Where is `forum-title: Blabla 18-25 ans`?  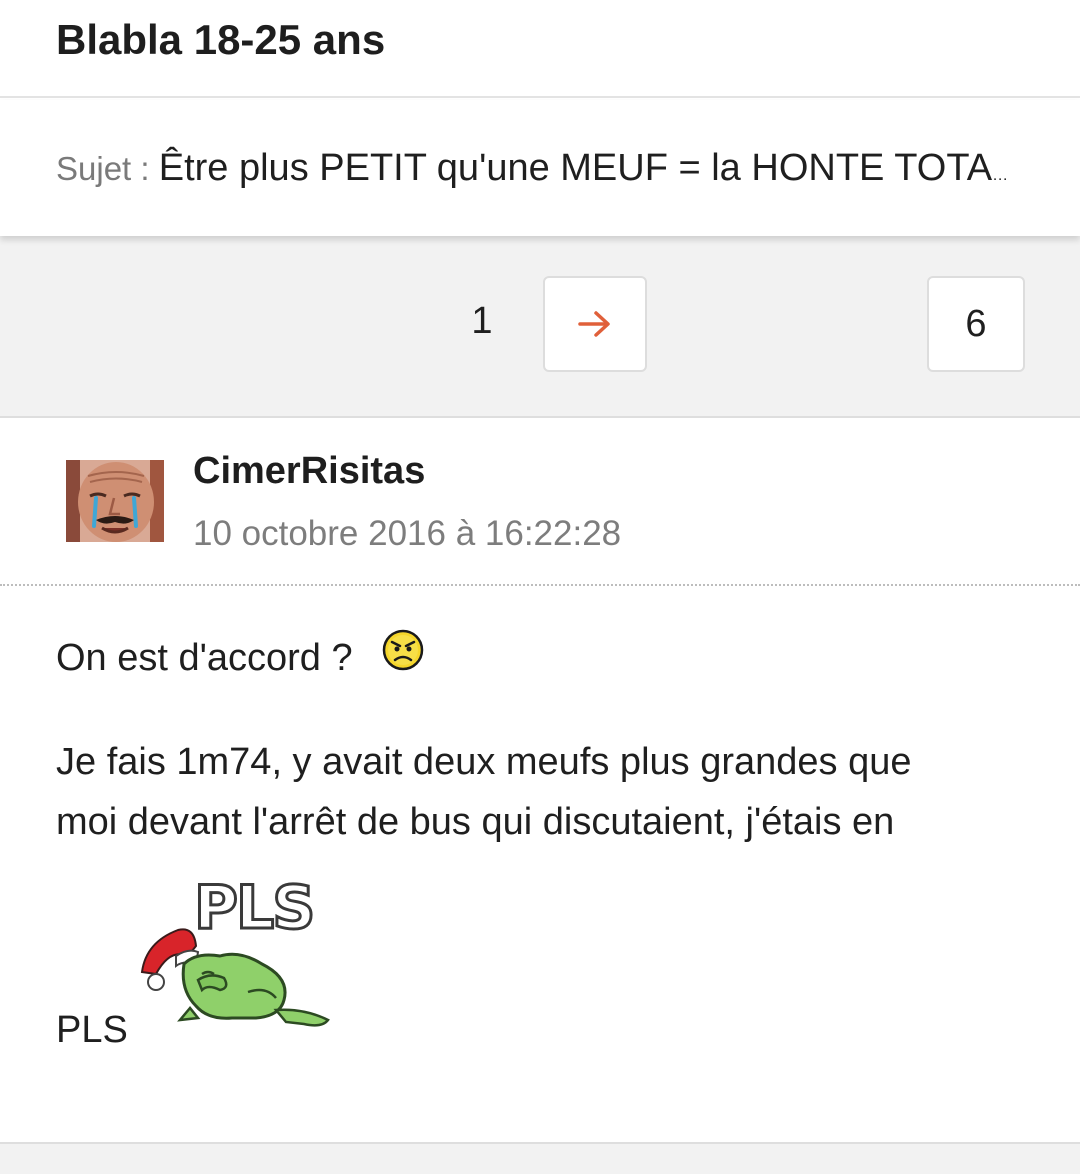 forum-title: Blabla 18-25 ans is located at coordinates (220, 40).